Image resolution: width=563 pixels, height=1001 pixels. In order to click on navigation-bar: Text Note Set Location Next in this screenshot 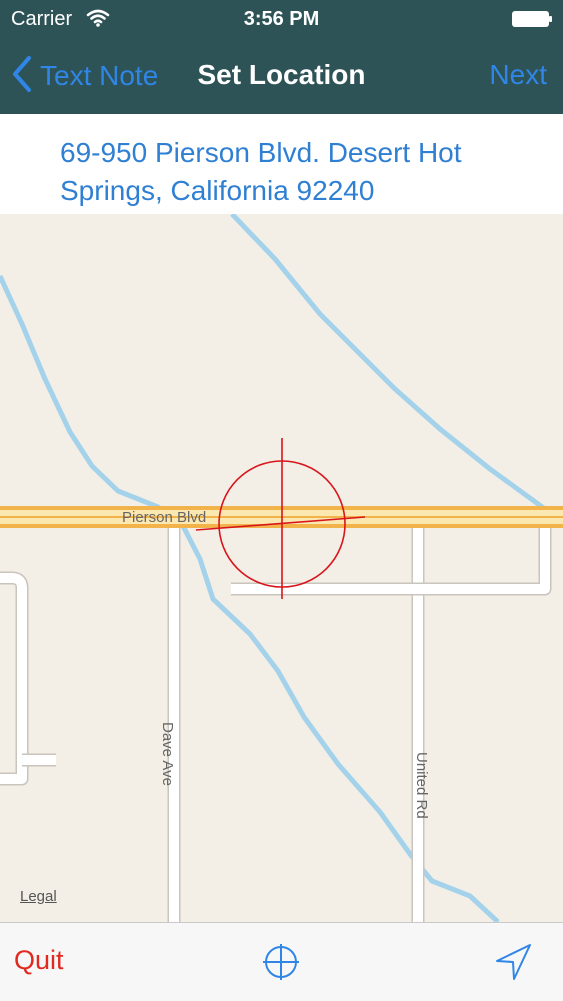, I will do `click(281, 77)`.